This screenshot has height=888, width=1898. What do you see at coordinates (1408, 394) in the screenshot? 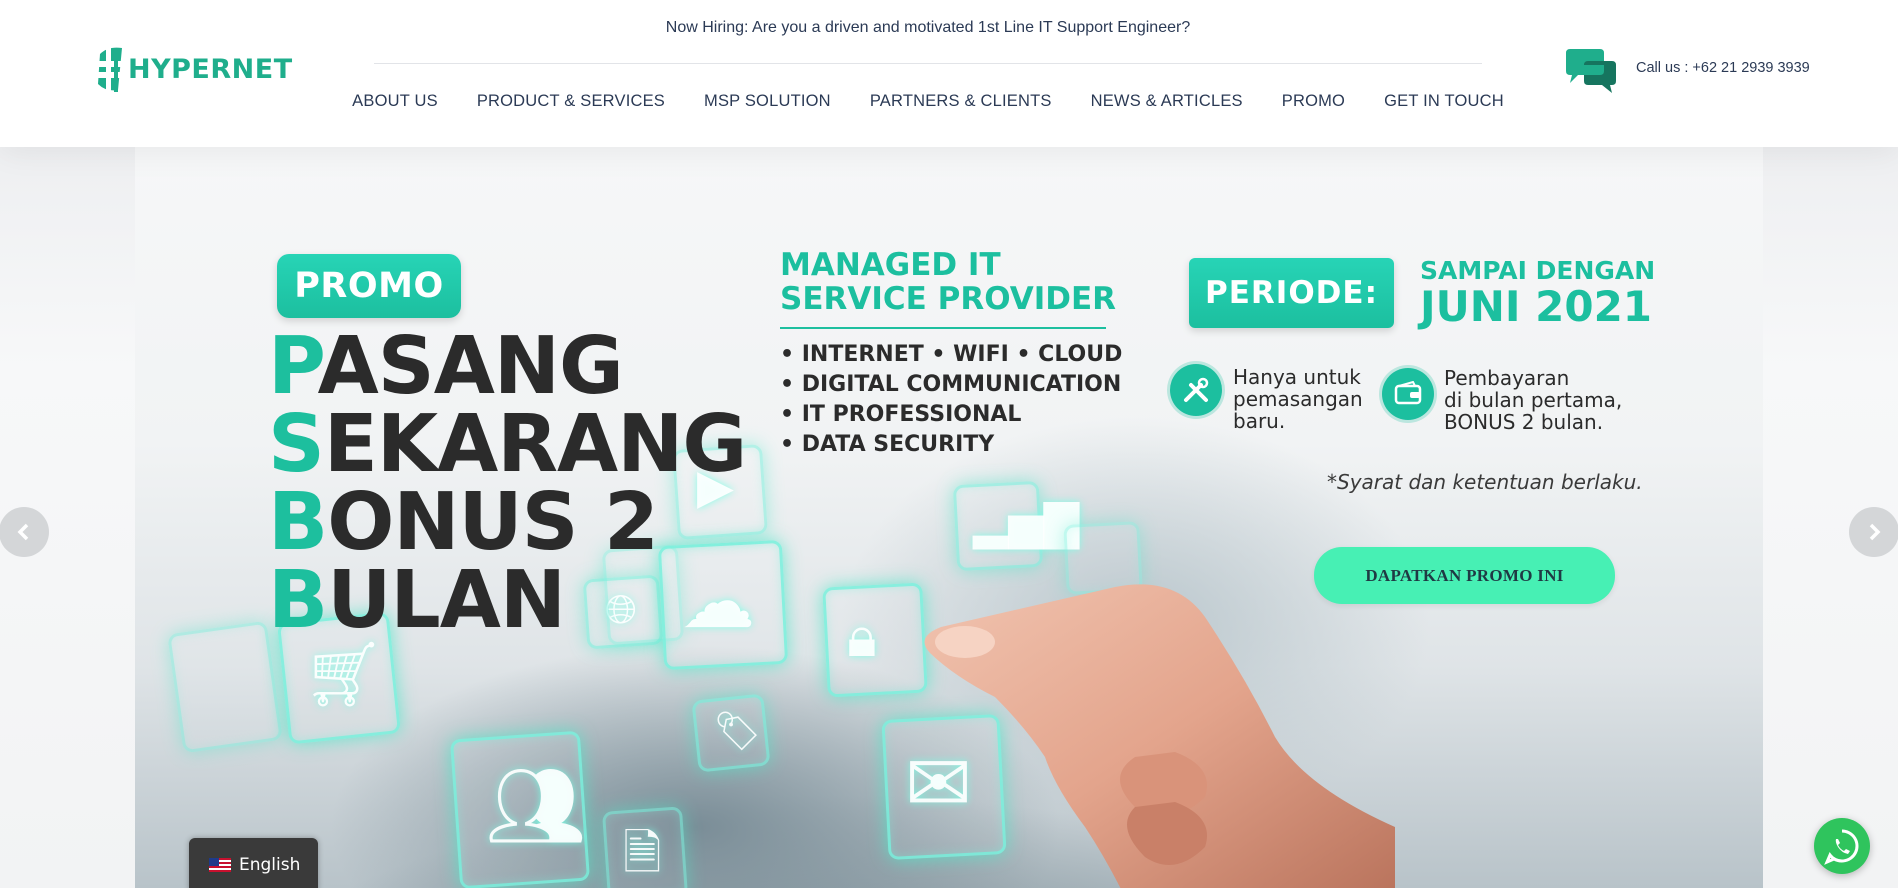
I see `wallet-icon` at bounding box center [1408, 394].